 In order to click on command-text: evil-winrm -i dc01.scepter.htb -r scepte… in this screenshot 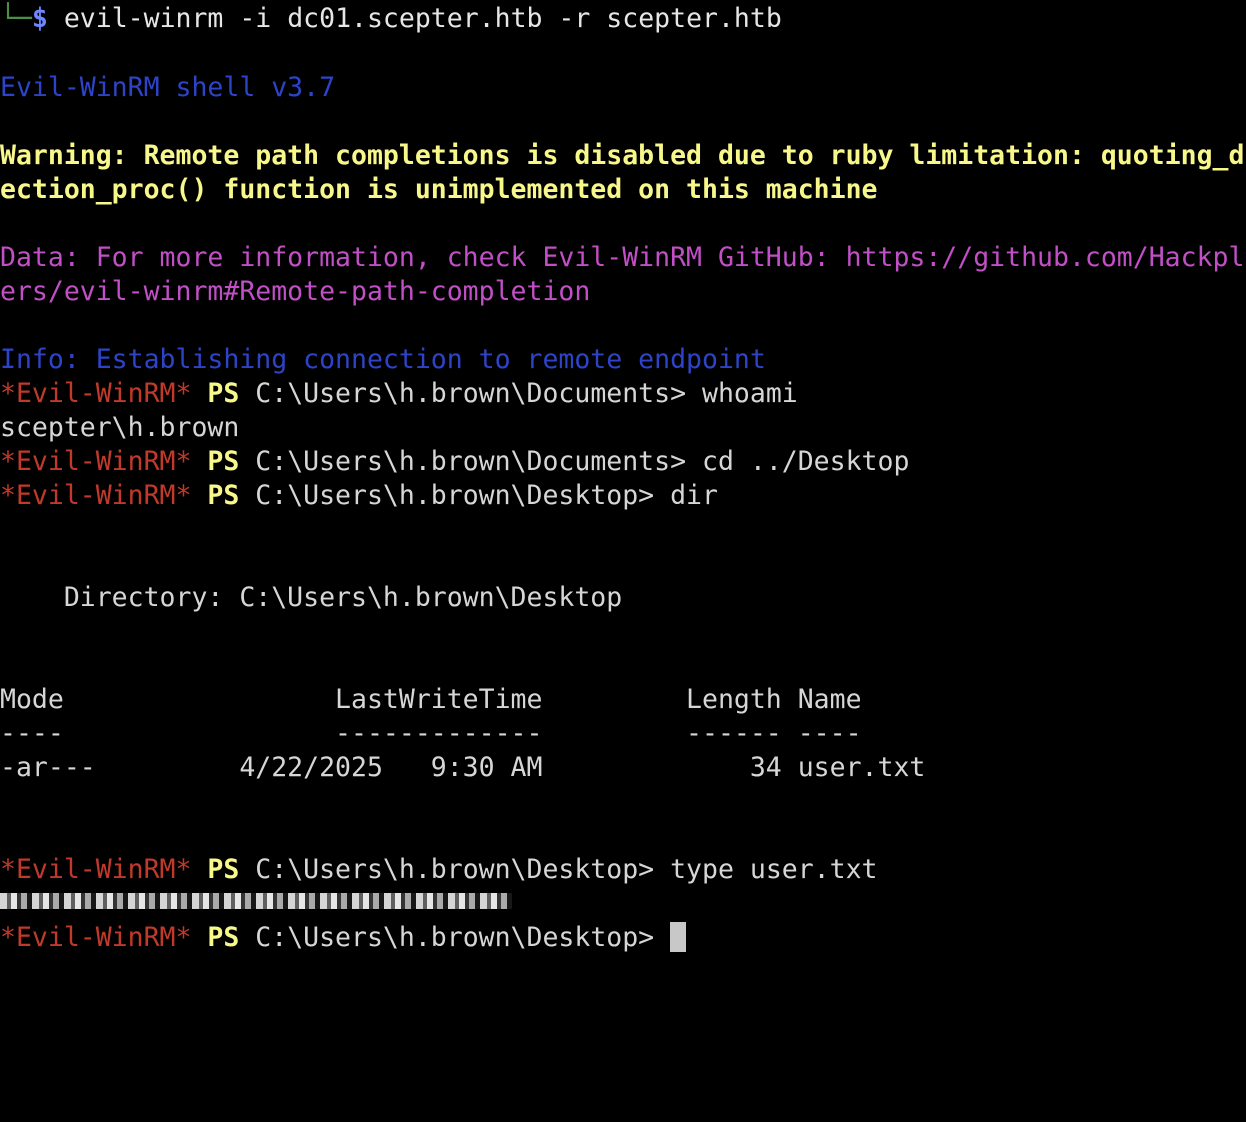, I will do `click(414, 18)`.